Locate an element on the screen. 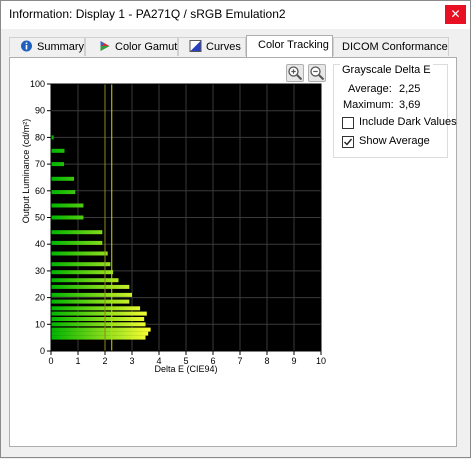 This screenshot has height=459, width=471. tab-summary: Summary is located at coordinates (47, 46).